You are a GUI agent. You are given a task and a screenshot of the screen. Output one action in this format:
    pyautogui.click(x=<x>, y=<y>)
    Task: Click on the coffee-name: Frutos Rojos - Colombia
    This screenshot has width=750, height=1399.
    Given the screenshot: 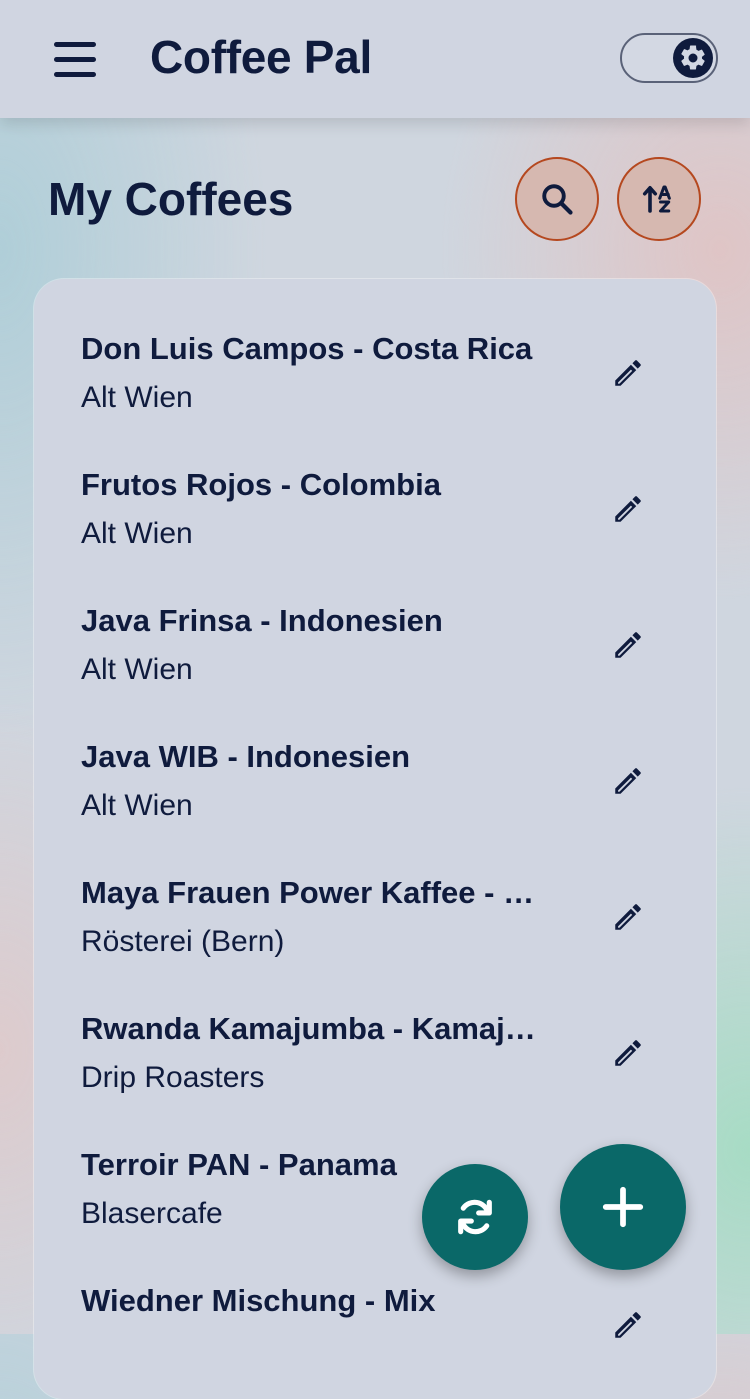 What is the action you would take?
    pyautogui.click(x=261, y=484)
    